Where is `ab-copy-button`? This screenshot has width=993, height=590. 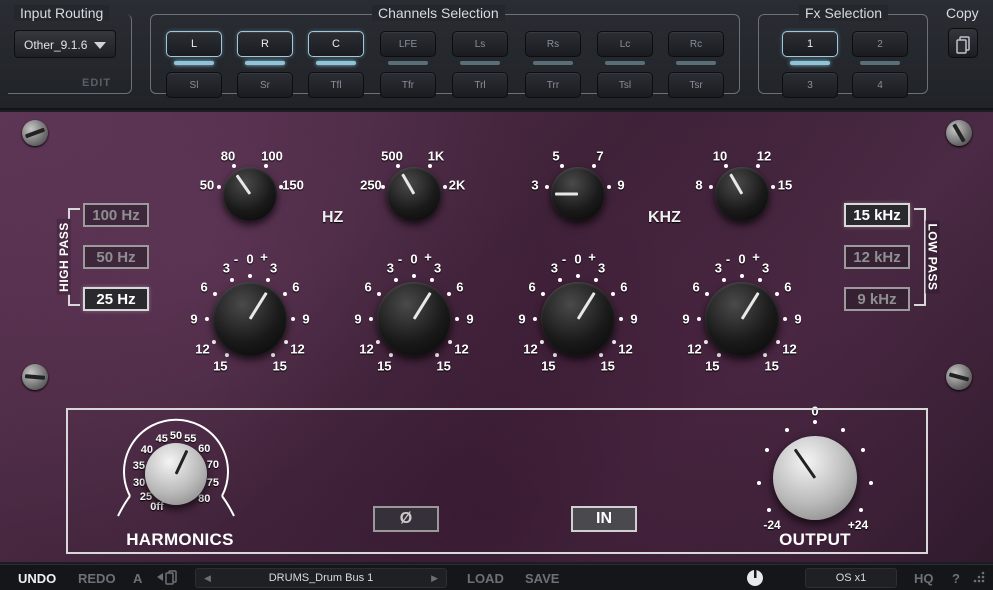 ab-copy-button is located at coordinates (169, 578).